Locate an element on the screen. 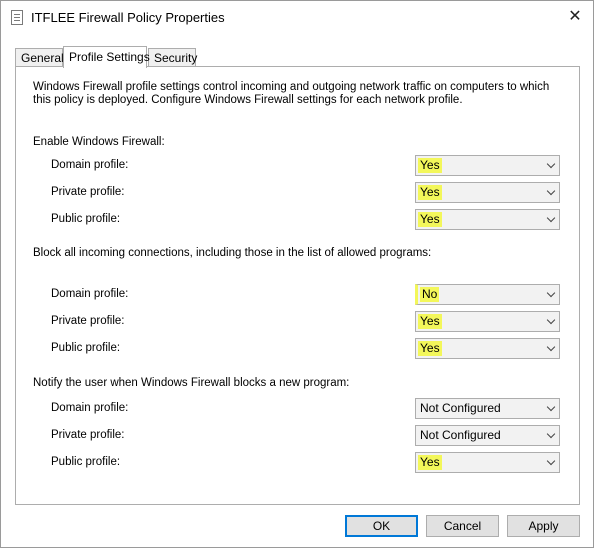 This screenshot has width=595, height=549. tab-general: General is located at coordinates (39, 57).